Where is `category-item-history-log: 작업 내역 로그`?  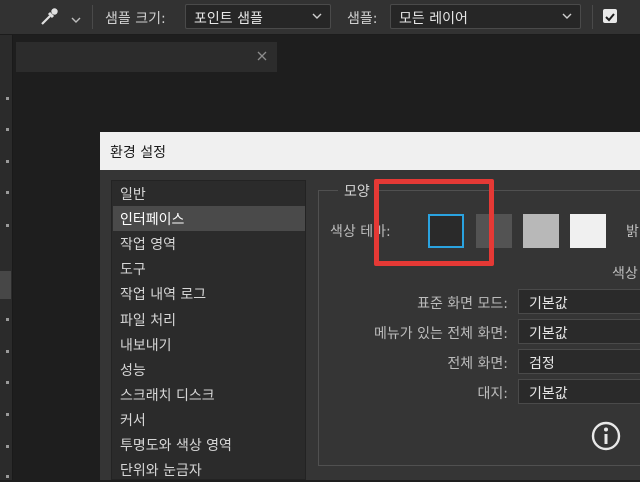 category-item-history-log: 작업 내역 로그 is located at coordinates (209, 293).